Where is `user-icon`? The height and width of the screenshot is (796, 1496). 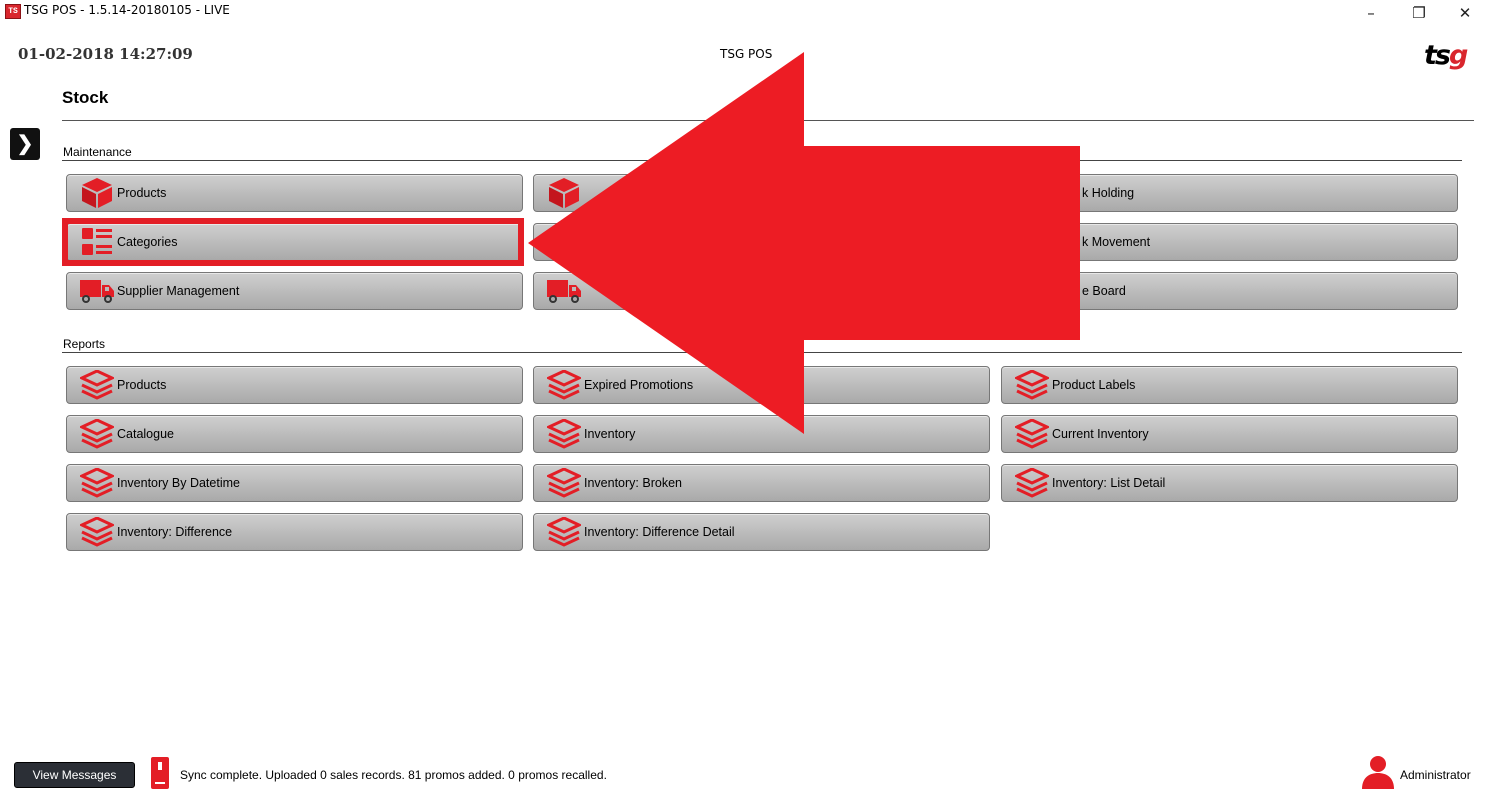
user-icon is located at coordinates (1378, 775).